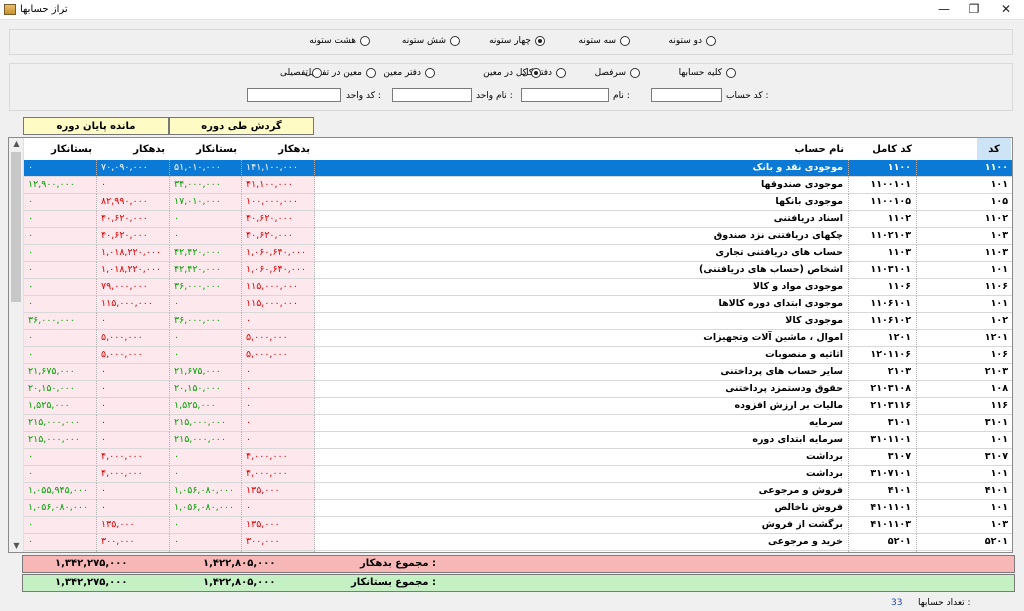 The width and height of the screenshot is (1024, 611). Describe the element at coordinates (133, 525) in the screenshot. I see `closing-debit-cell: ۱۳۵,۰۰۰` at that location.